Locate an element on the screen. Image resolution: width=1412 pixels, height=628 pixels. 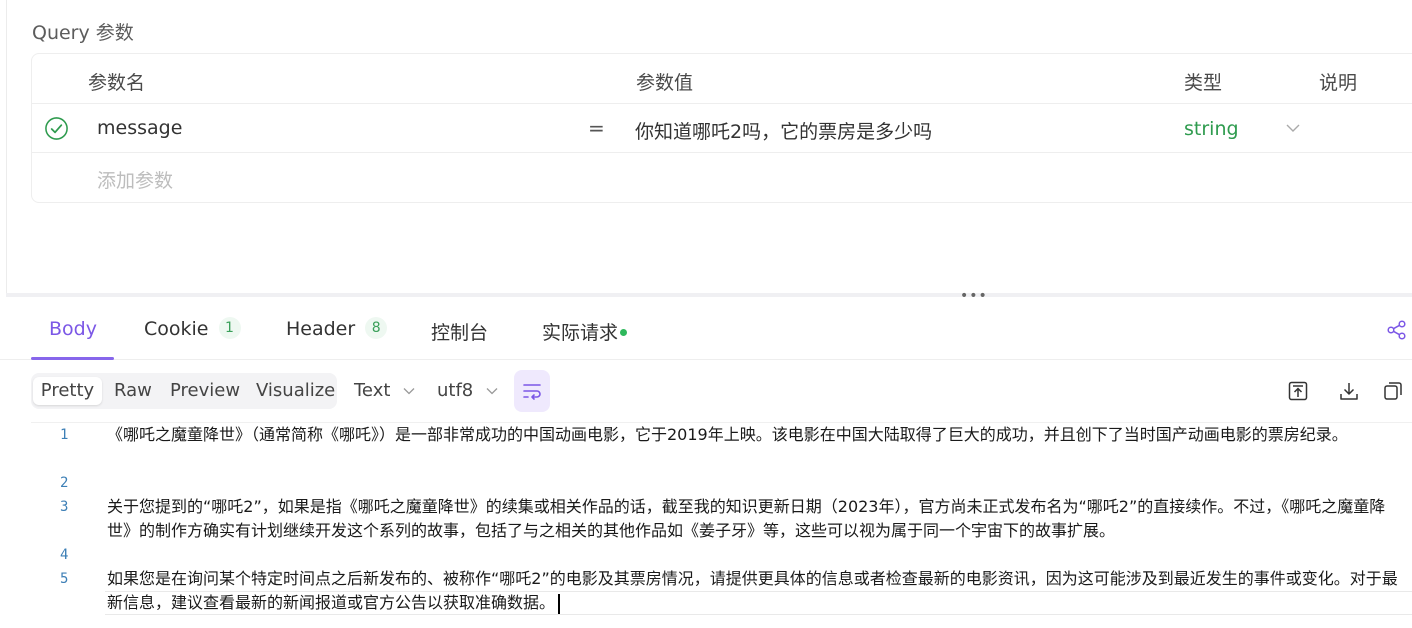
encoding-select: utf8 is located at coordinates (468, 390).